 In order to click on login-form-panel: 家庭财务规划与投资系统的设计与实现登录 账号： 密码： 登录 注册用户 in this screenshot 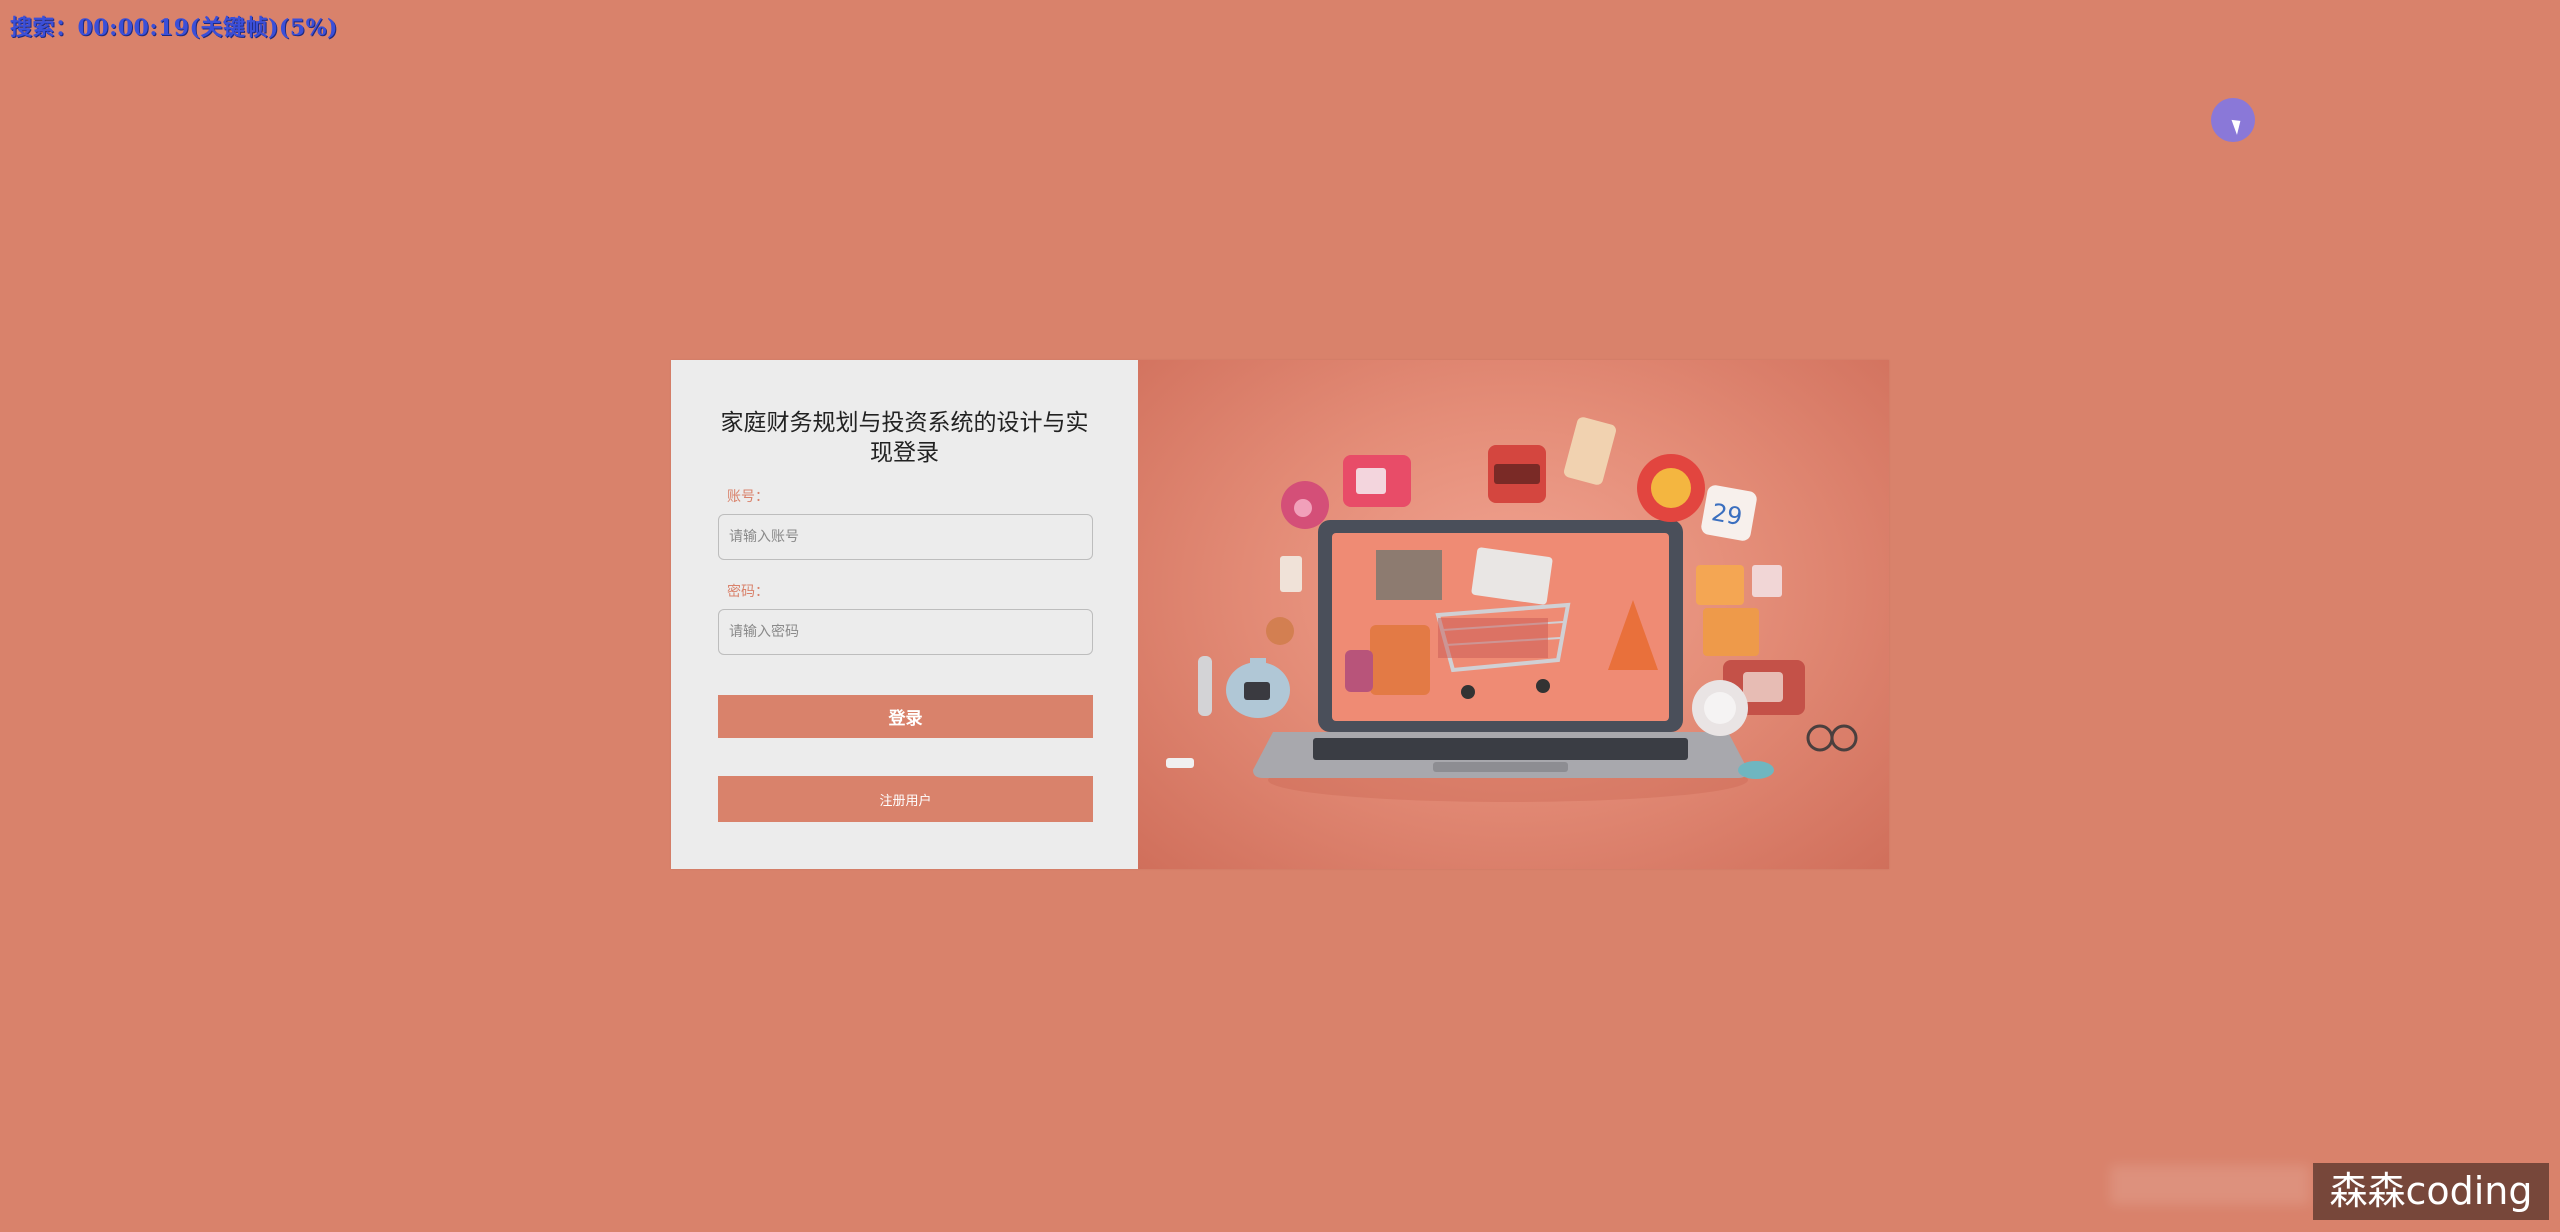, I will do `click(904, 614)`.